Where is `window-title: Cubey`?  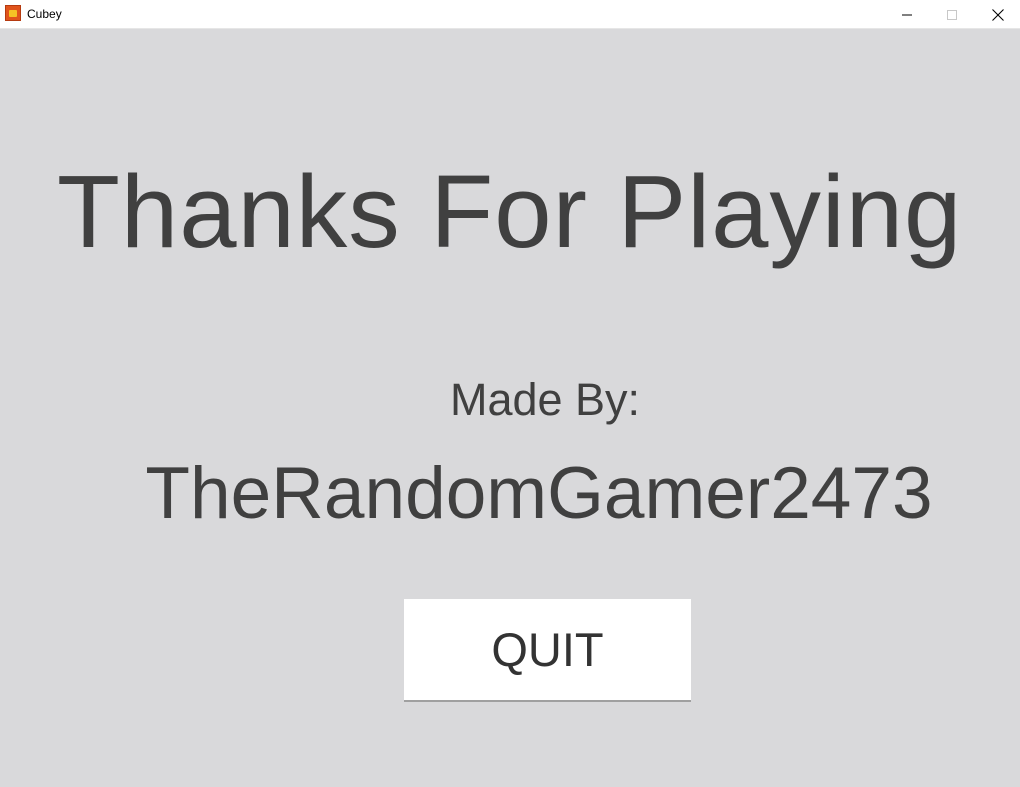
window-title: Cubey is located at coordinates (44, 14).